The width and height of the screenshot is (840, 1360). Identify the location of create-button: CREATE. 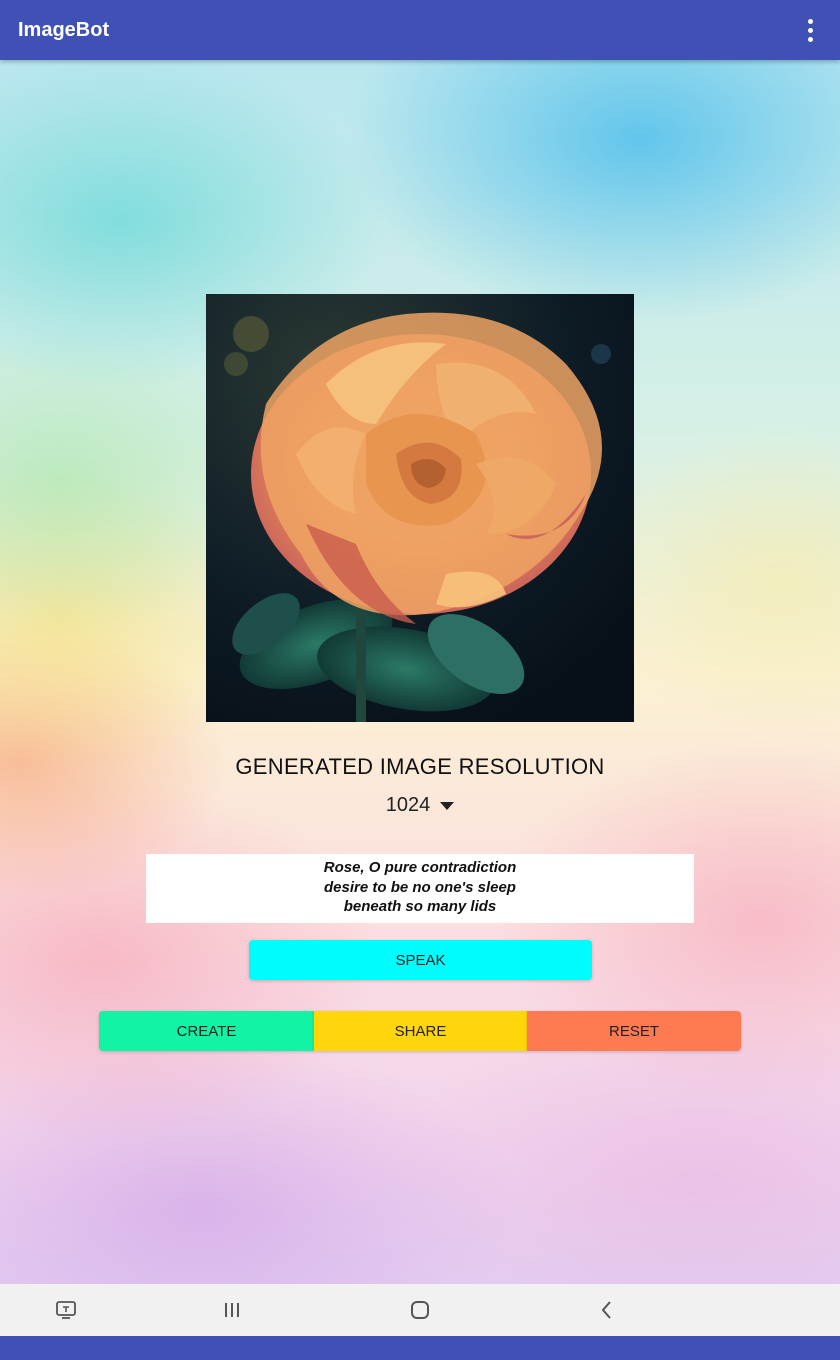
(206, 1031).